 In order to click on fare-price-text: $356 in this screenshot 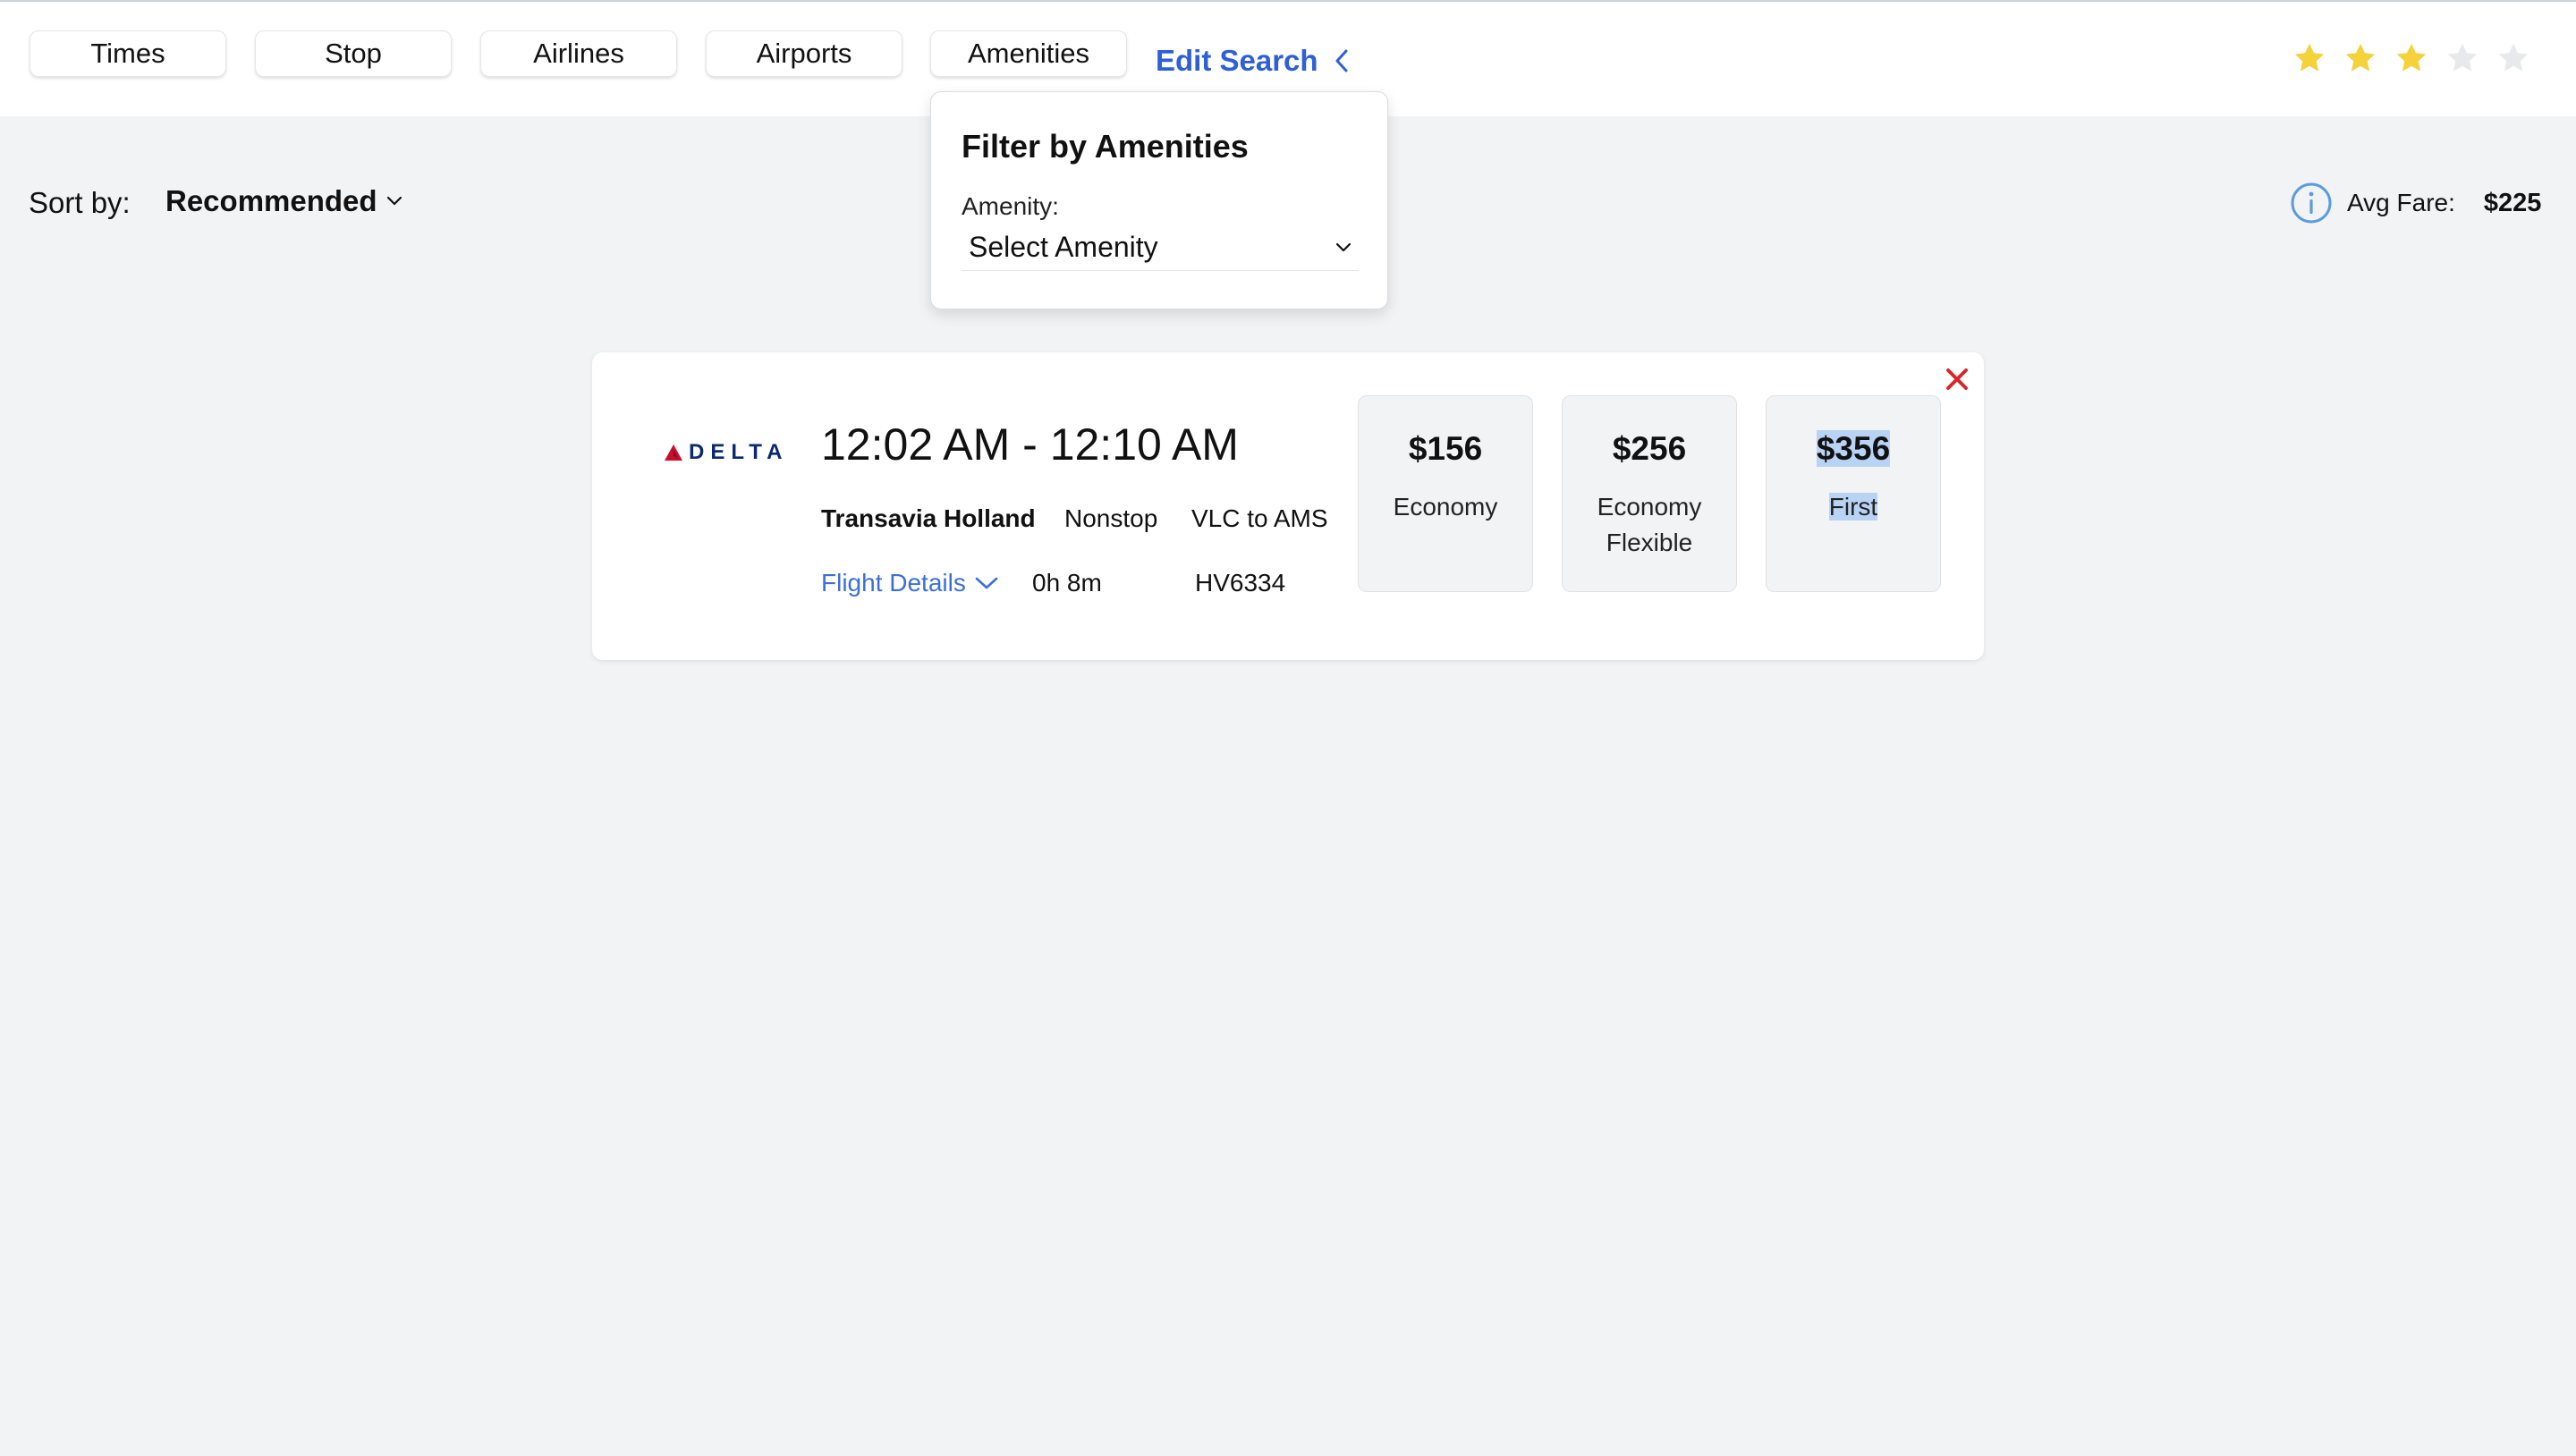, I will do `click(1853, 448)`.